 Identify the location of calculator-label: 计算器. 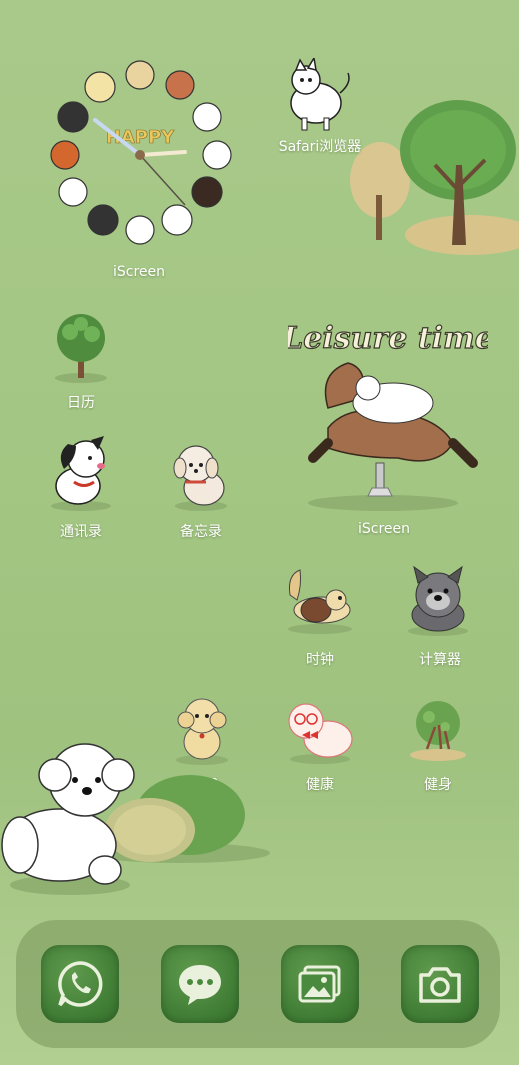
(440, 660).